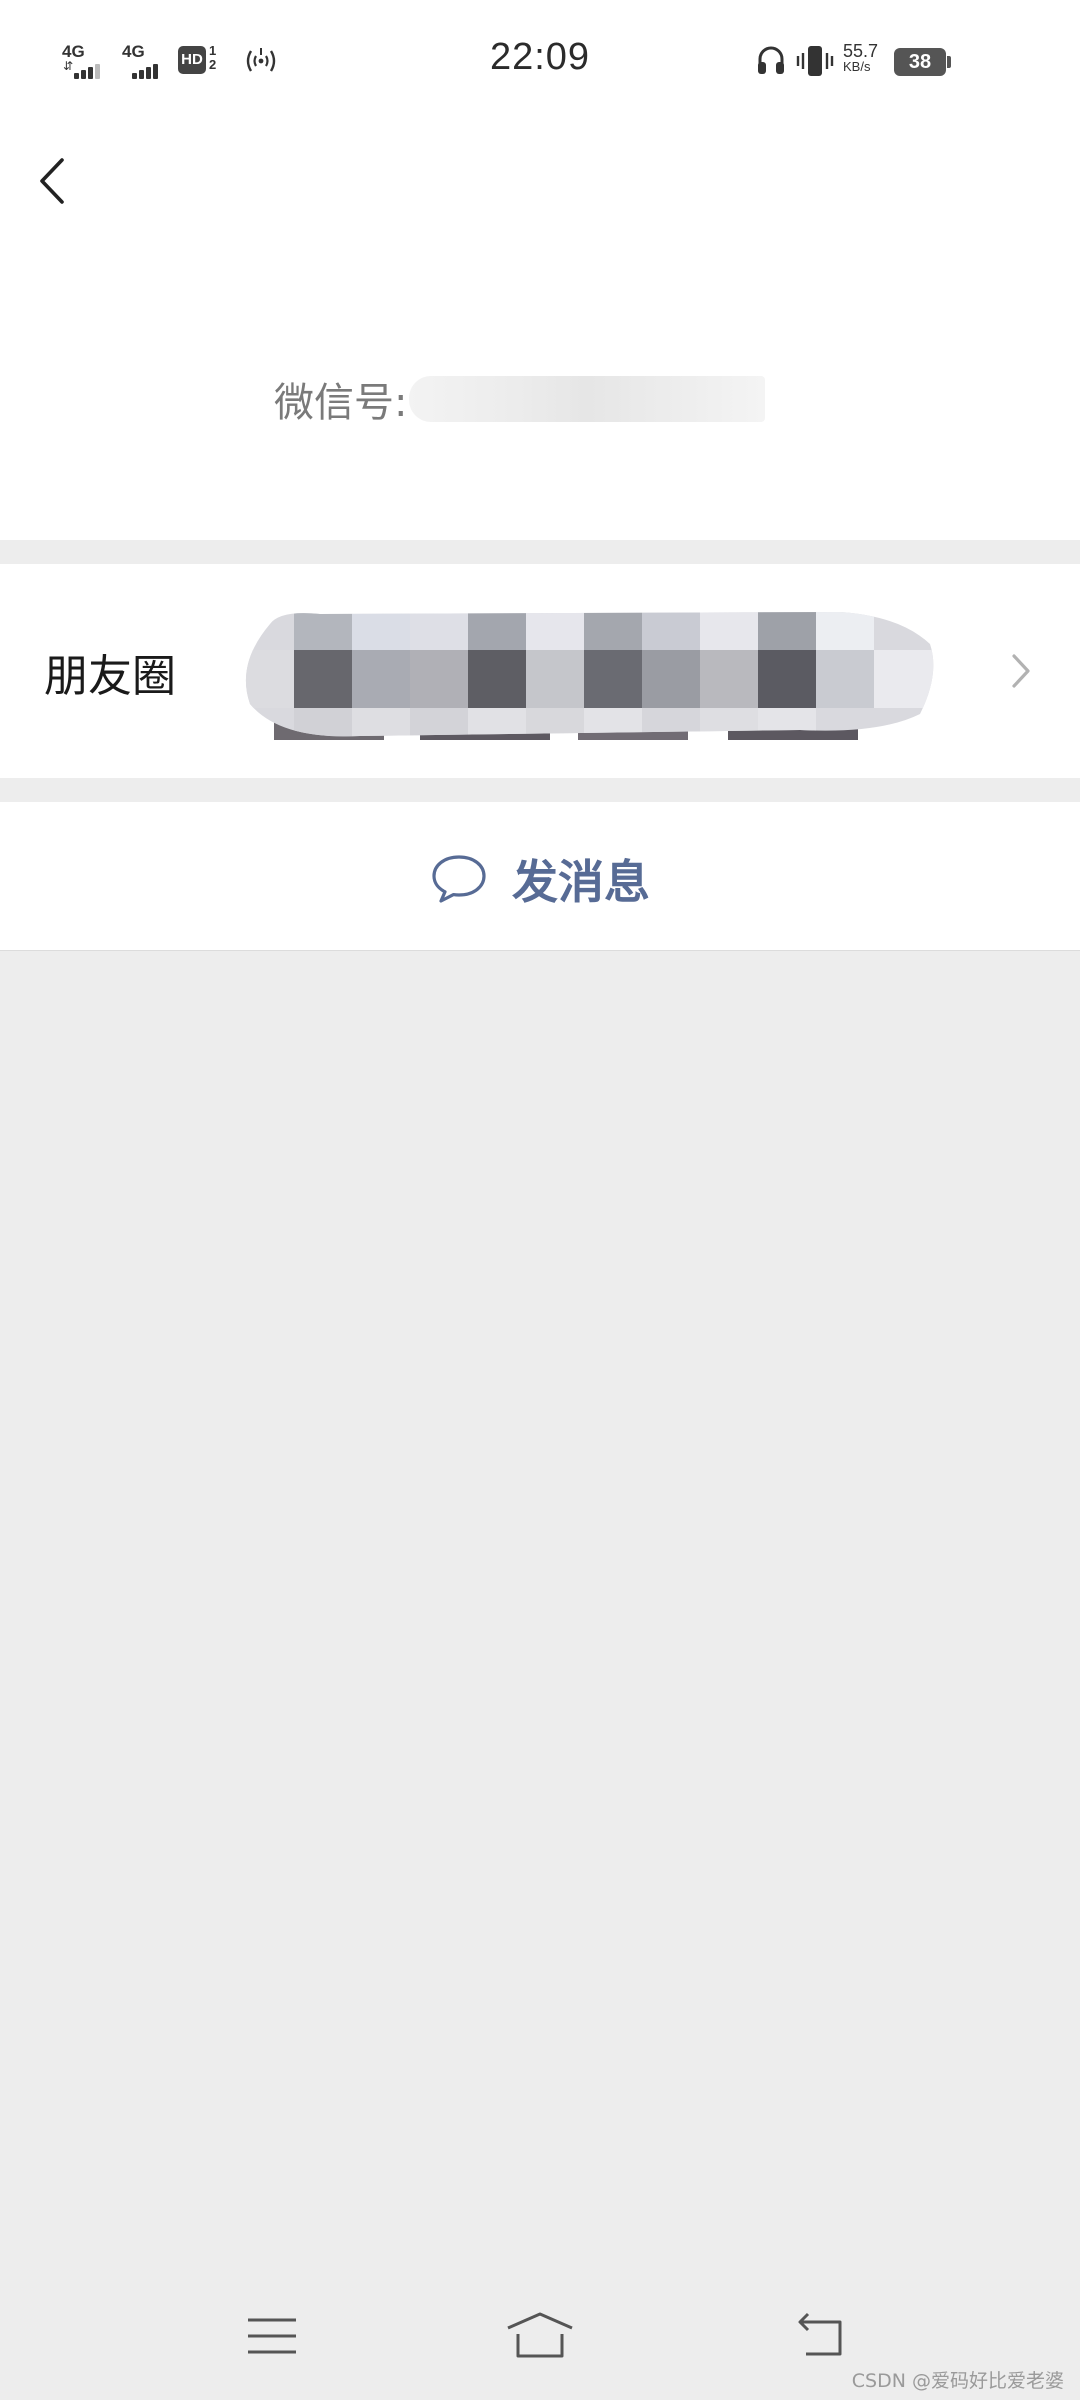 The height and width of the screenshot is (2400, 1080). I want to click on network-speed-unit: KB/s, so click(857, 66).